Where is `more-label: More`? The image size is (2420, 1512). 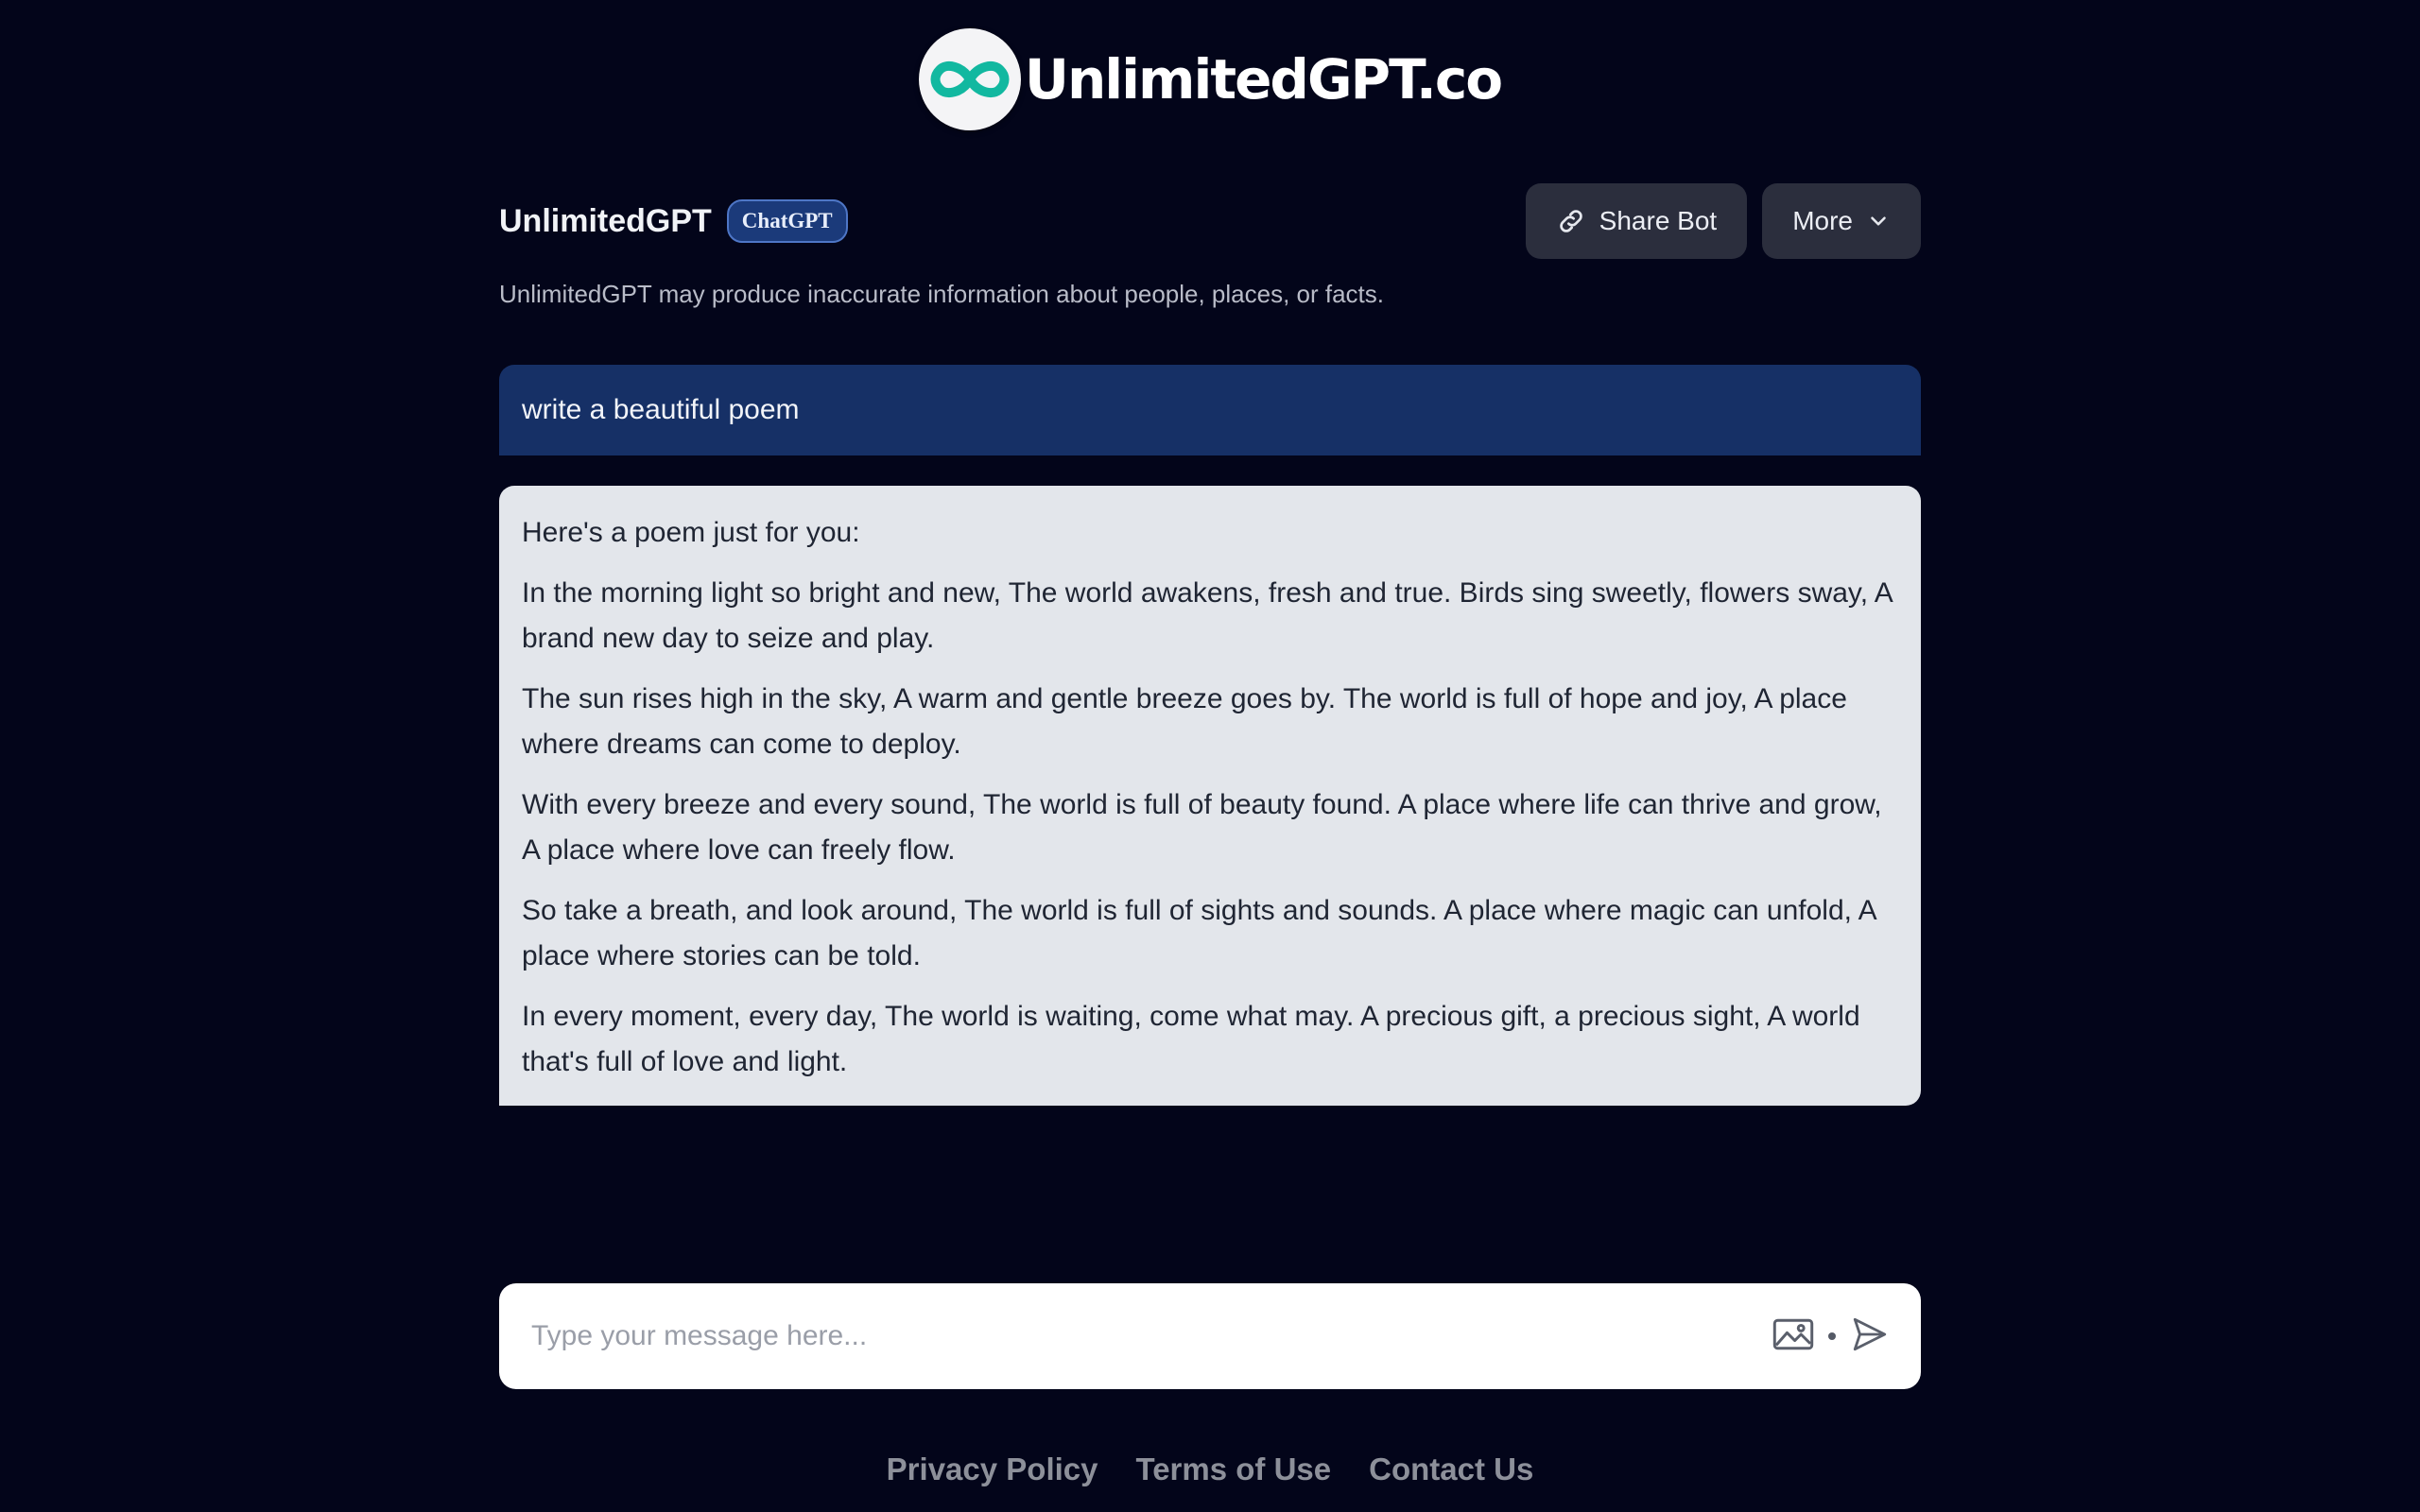
more-label: More is located at coordinates (1822, 220).